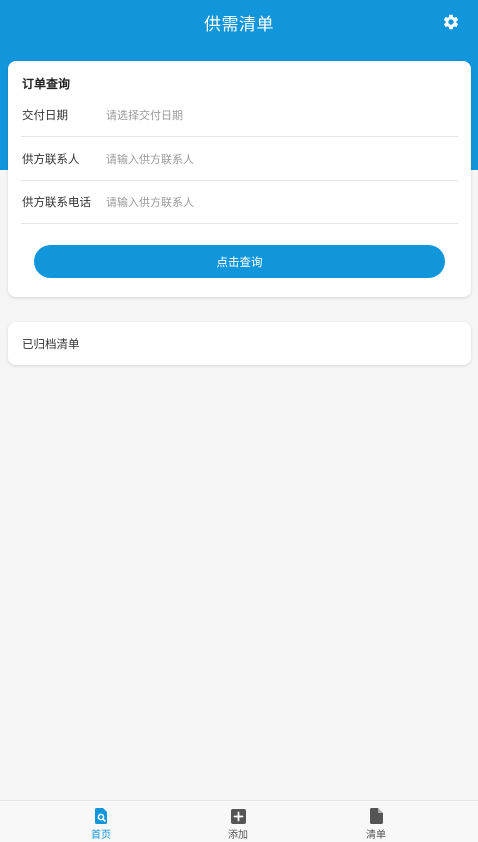 The height and width of the screenshot is (842, 478). Describe the element at coordinates (238, 835) in the screenshot. I see `tab-label: 添加` at that location.